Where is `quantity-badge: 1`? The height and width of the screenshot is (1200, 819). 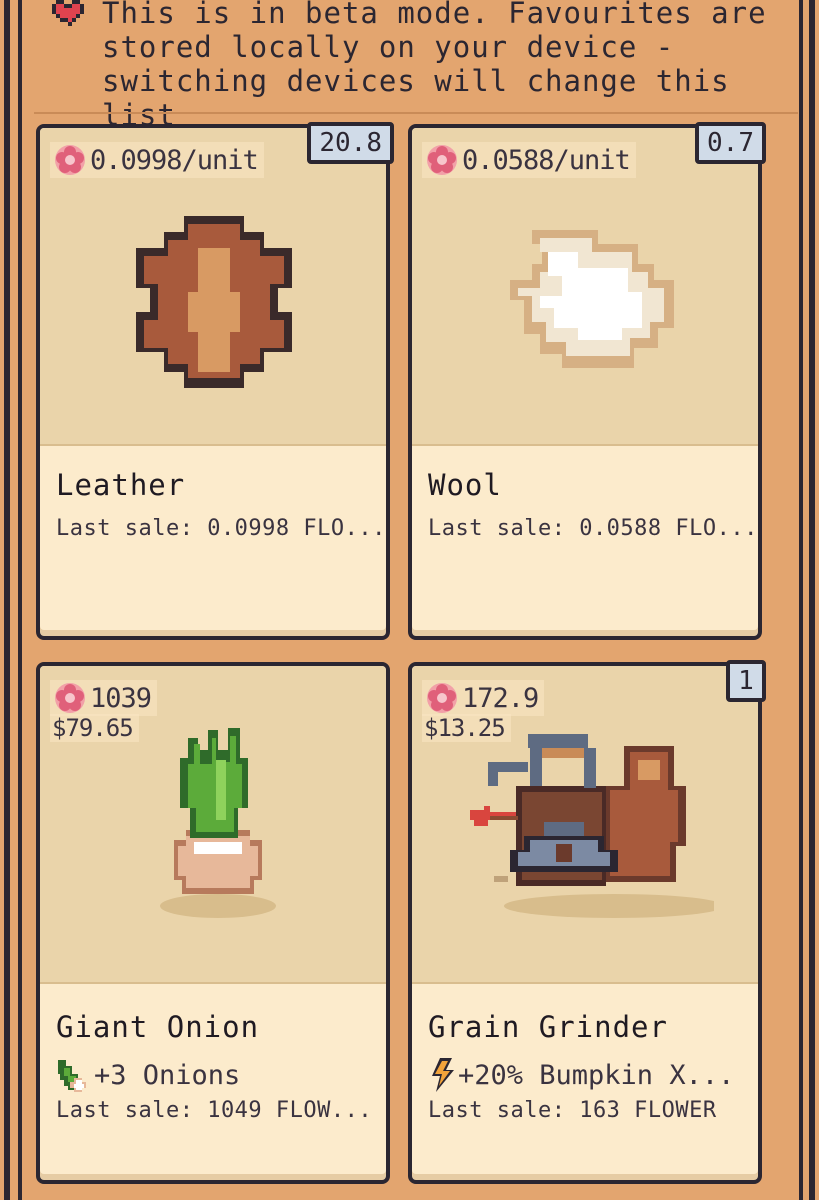
quantity-badge: 1 is located at coordinates (746, 681).